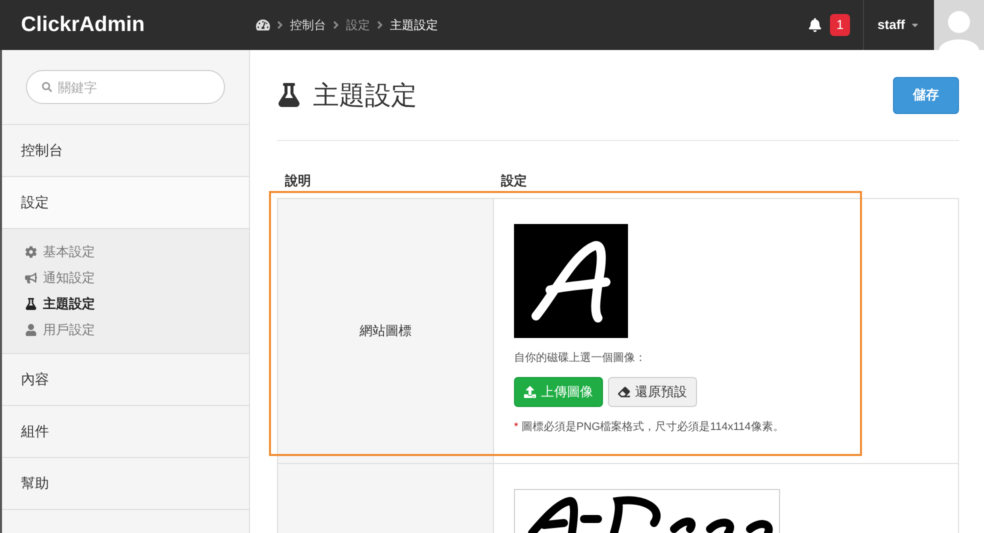  What do you see at coordinates (414, 25) in the screenshot?
I see `breadcrumb-item: 主題設定` at bounding box center [414, 25].